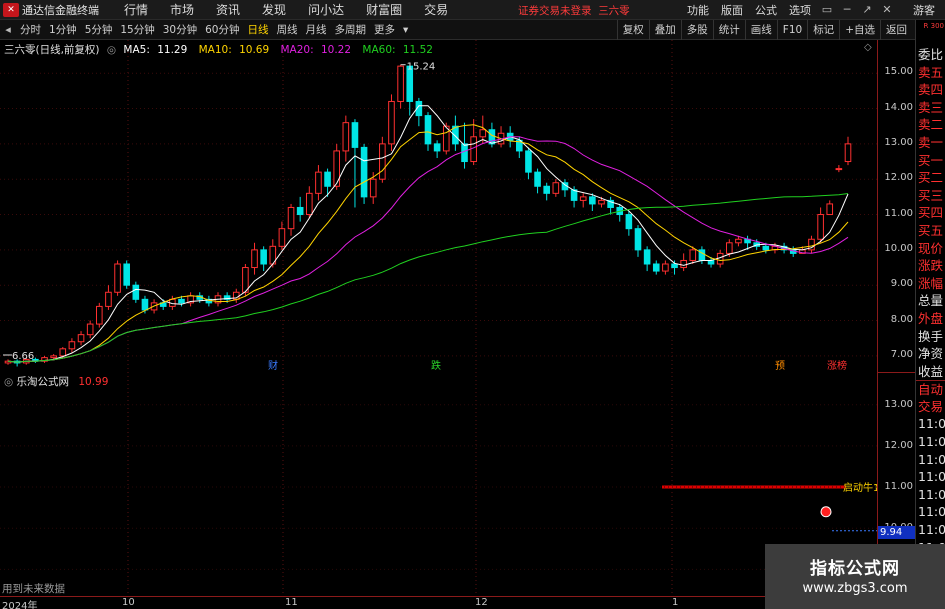 Image resolution: width=945 pixels, height=609 pixels. What do you see at coordinates (930, 90) in the screenshot?
I see `quote-panel-item: 卖四` at bounding box center [930, 90].